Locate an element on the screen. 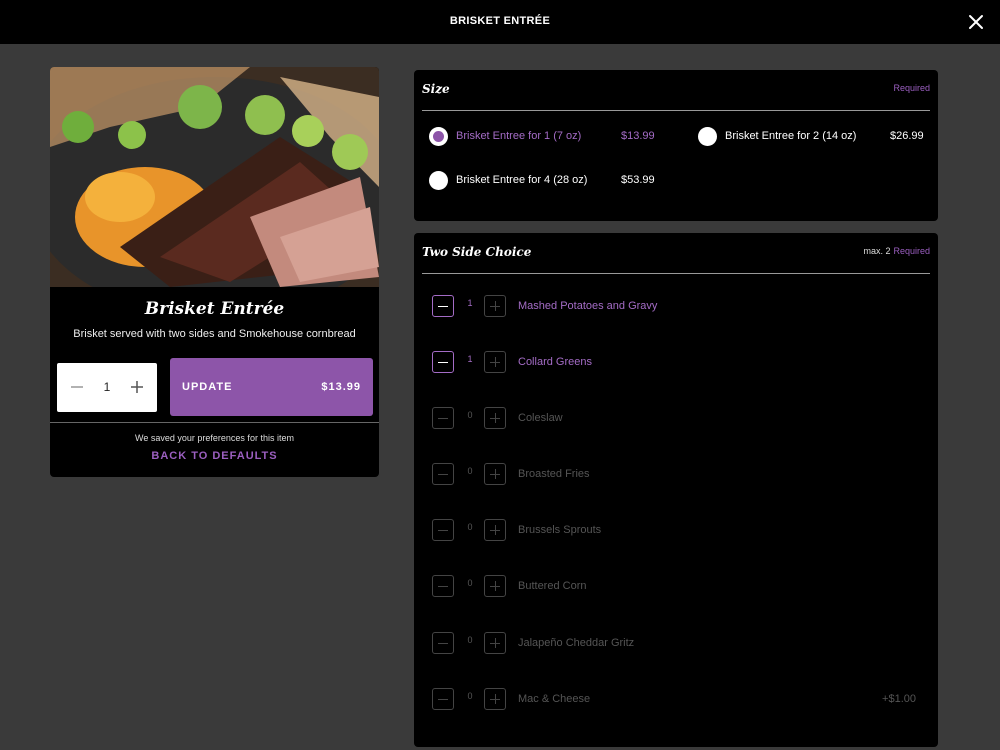  side-option: 0 Broasted Fries is located at coordinates (677, 475).